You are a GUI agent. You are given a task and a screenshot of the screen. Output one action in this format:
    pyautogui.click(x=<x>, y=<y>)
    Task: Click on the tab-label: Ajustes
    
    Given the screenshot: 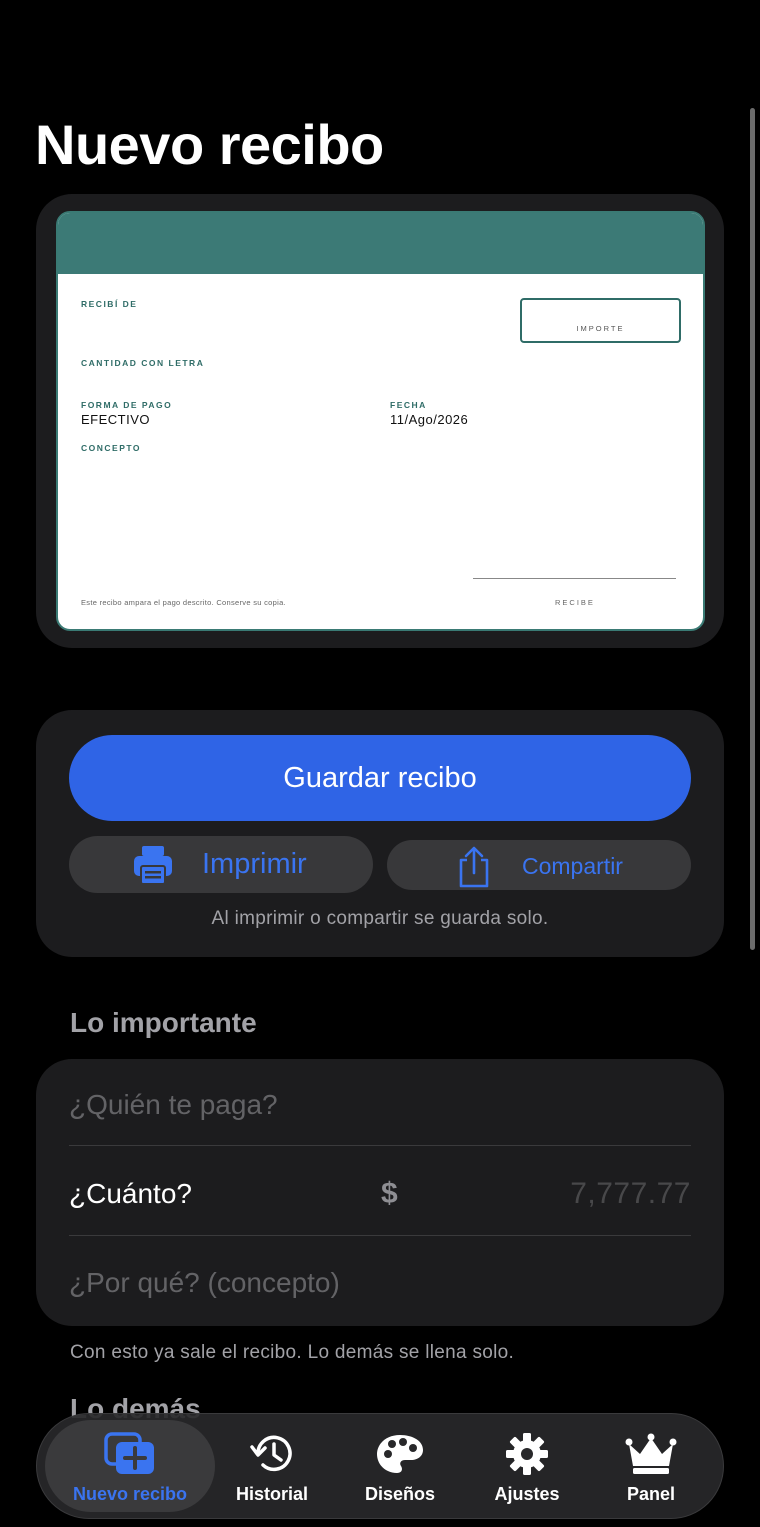 What is the action you would take?
    pyautogui.click(x=527, y=1494)
    